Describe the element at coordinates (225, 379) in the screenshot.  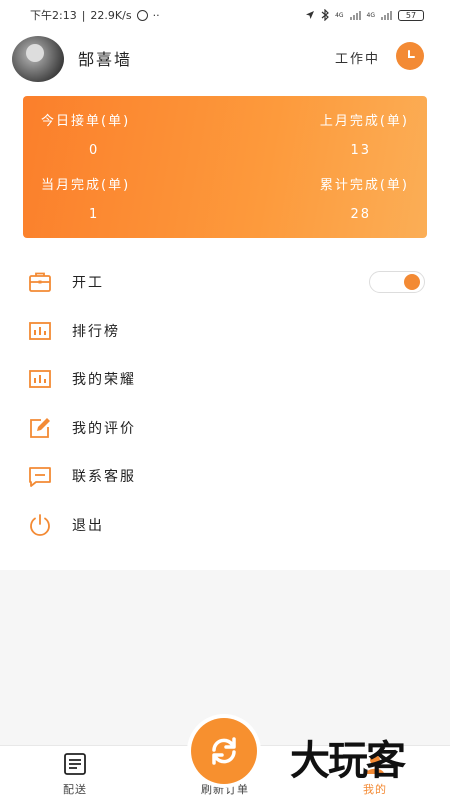
I see `menu-item-honors: 我的荣耀` at that location.